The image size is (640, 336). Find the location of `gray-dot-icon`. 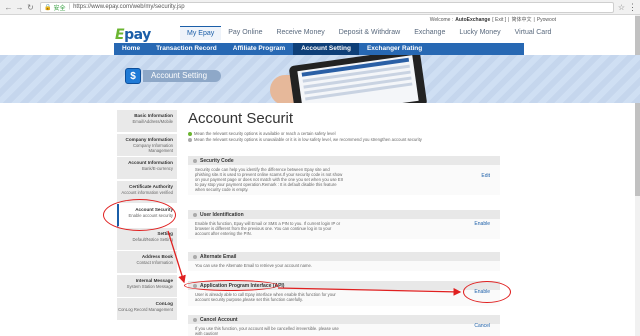

gray-dot-icon is located at coordinates (190, 140).